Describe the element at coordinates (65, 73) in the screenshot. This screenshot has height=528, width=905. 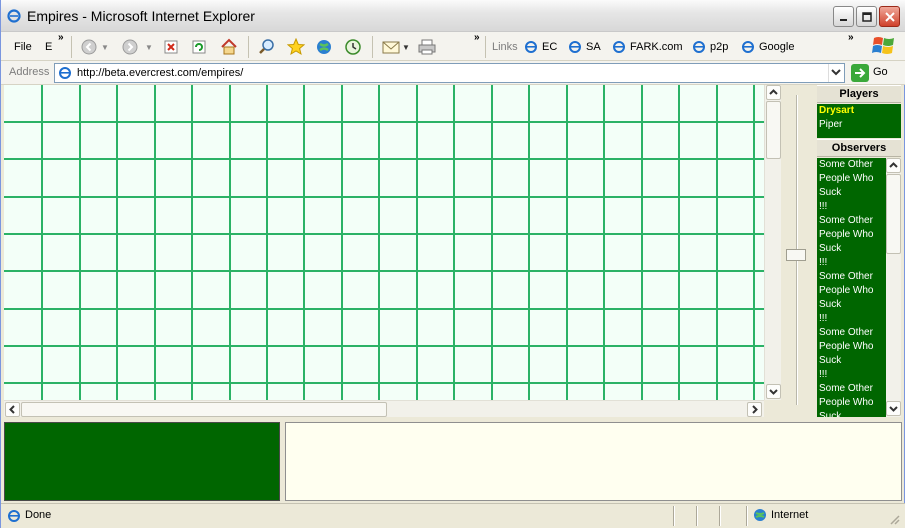
I see `ie-page-icon` at that location.